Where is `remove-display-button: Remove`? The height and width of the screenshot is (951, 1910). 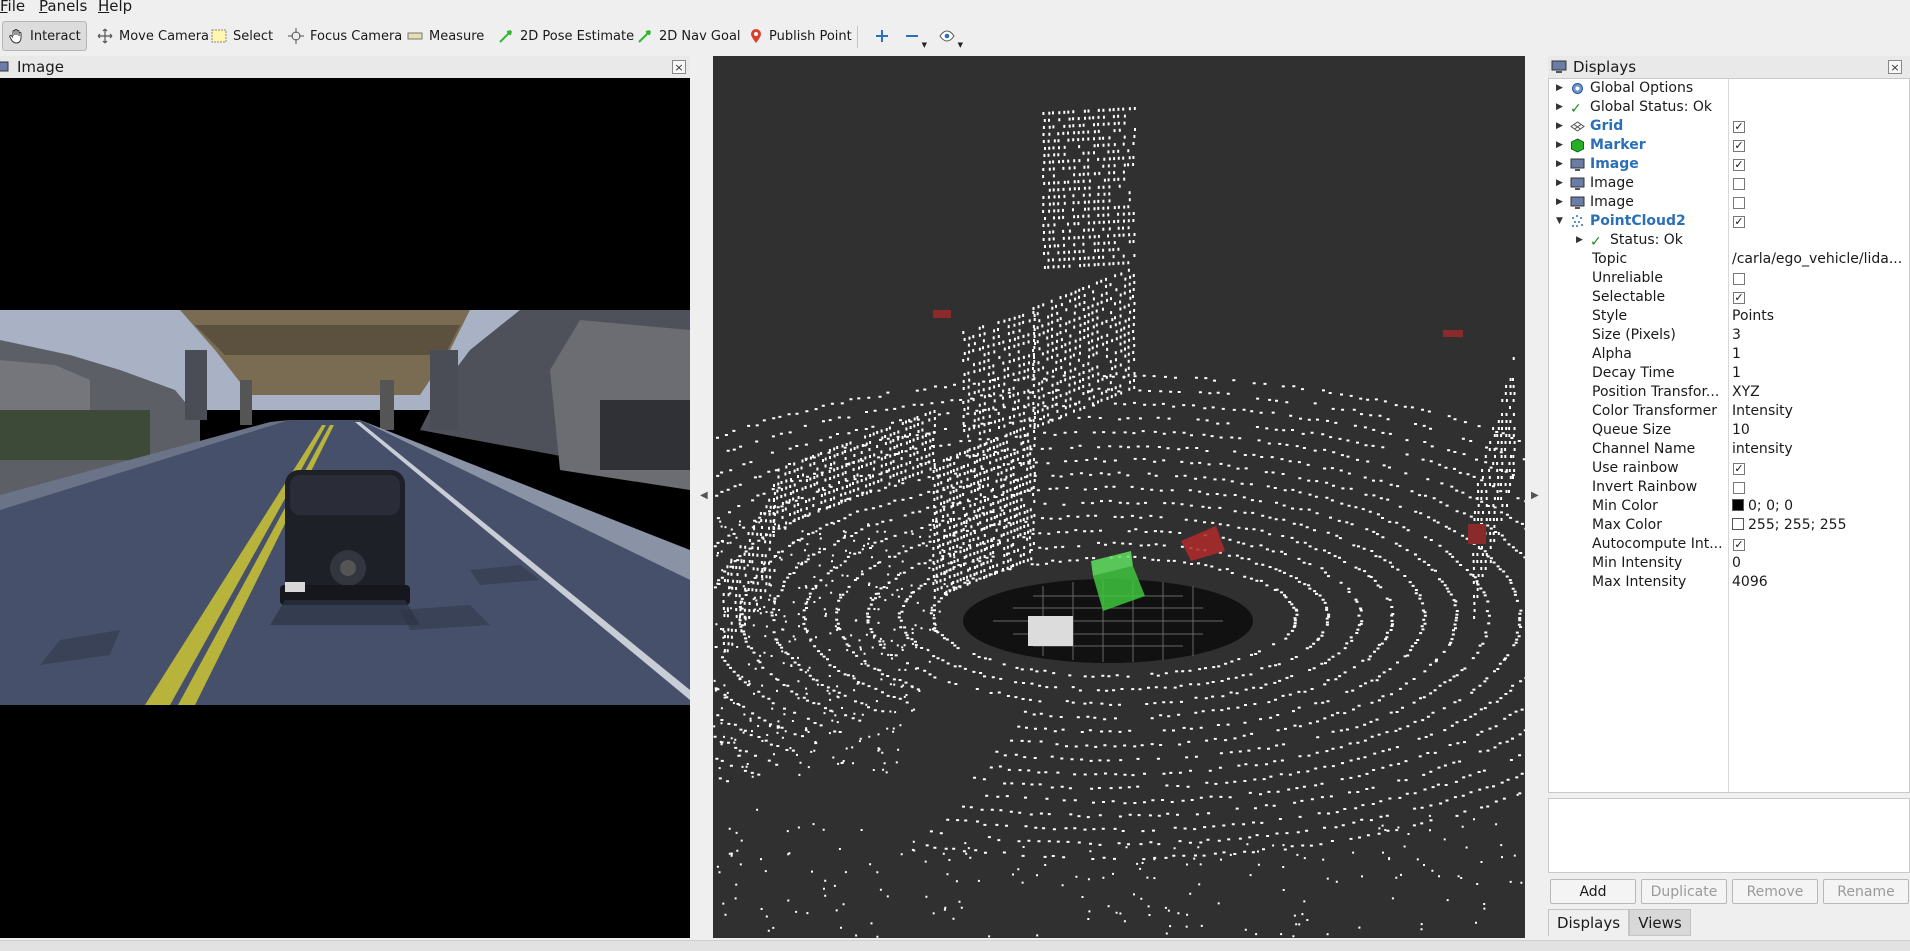
remove-display-button: Remove is located at coordinates (1775, 891).